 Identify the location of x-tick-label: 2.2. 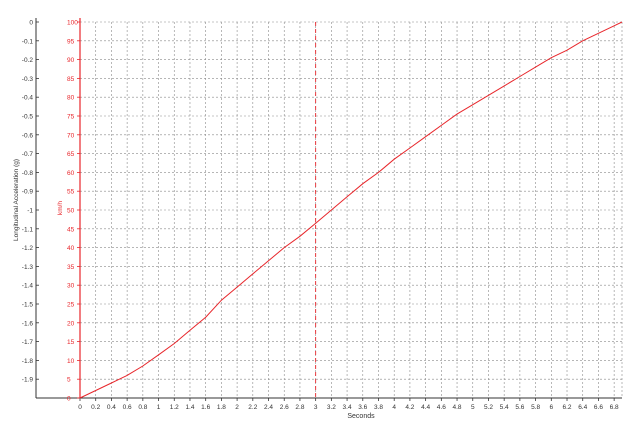
(252, 407).